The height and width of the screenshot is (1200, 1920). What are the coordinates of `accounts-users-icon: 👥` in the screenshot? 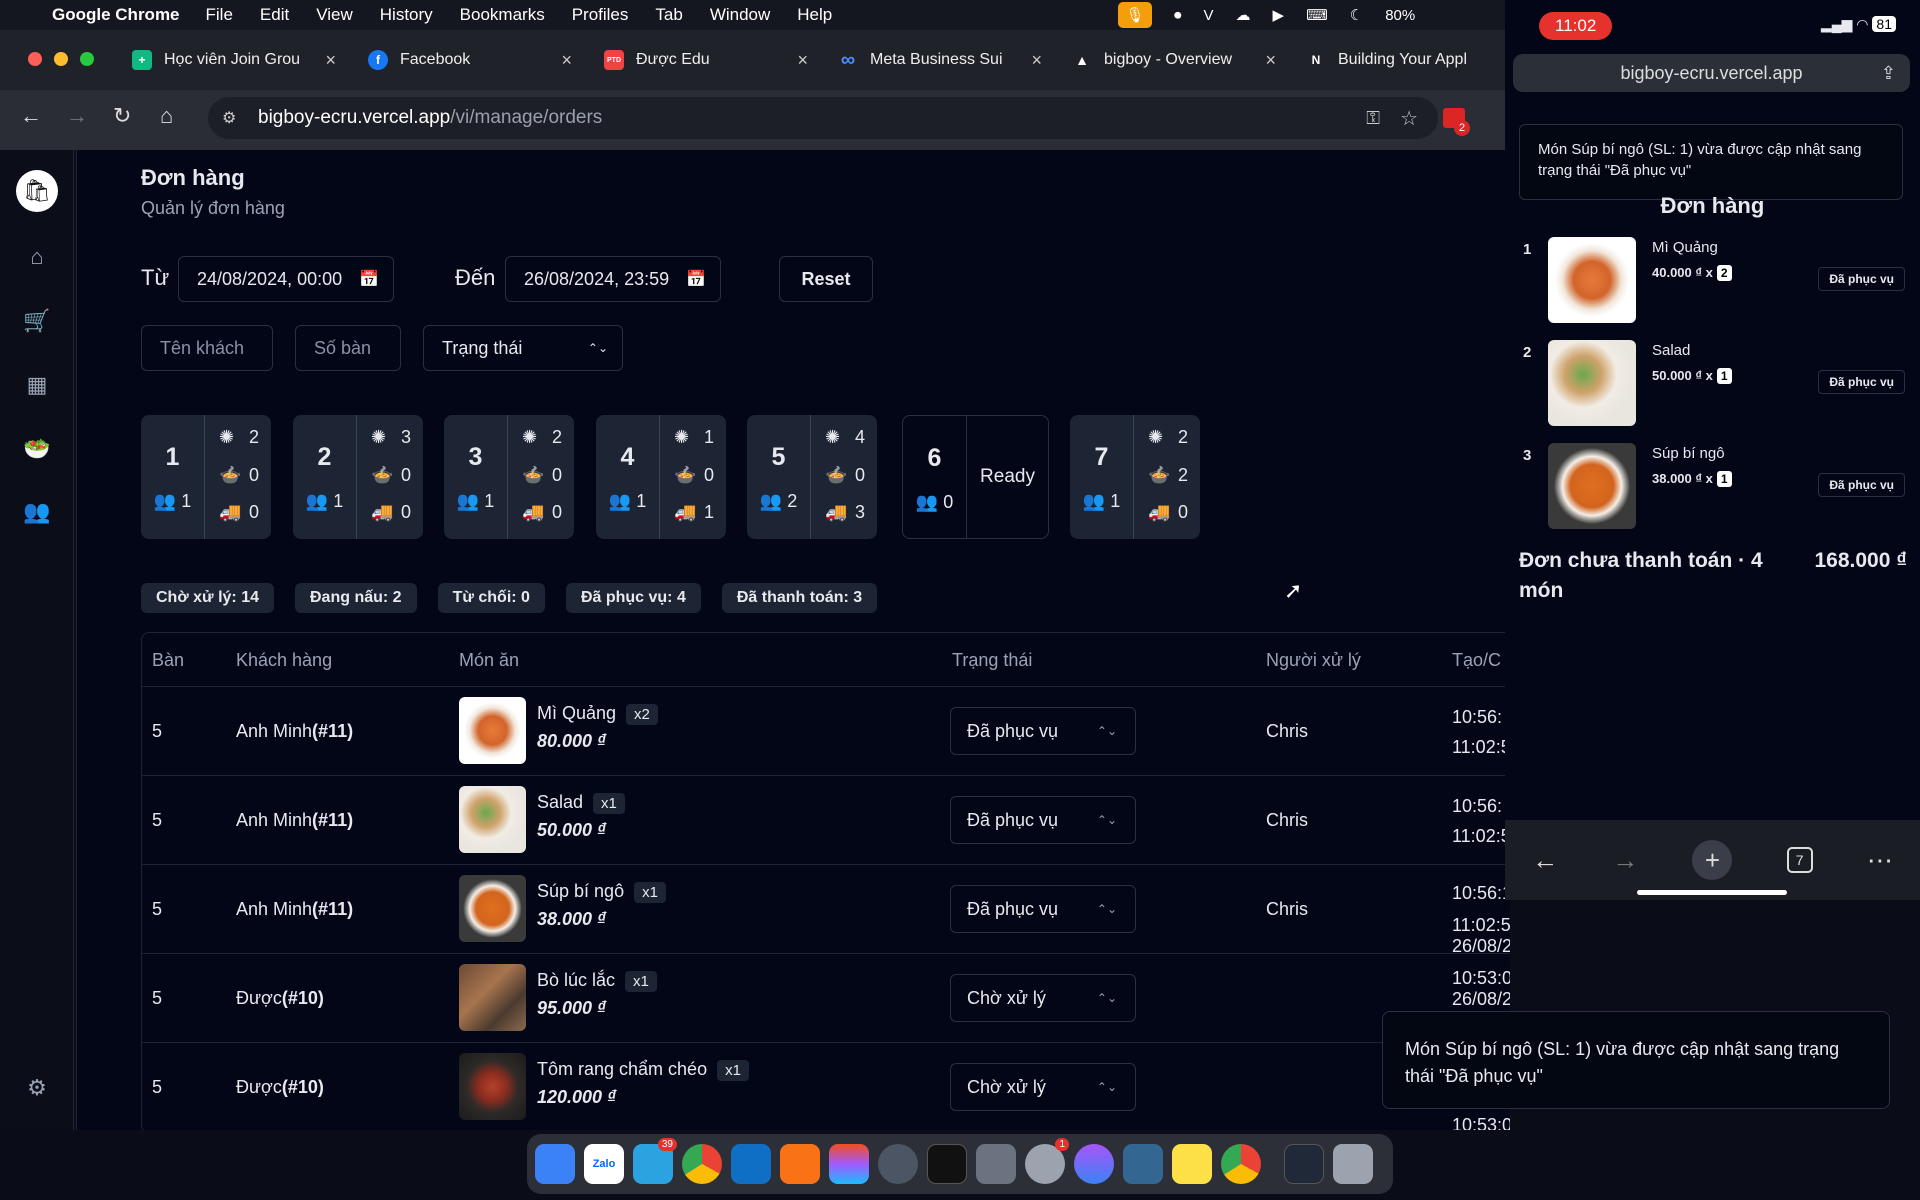 It's located at (37, 512).